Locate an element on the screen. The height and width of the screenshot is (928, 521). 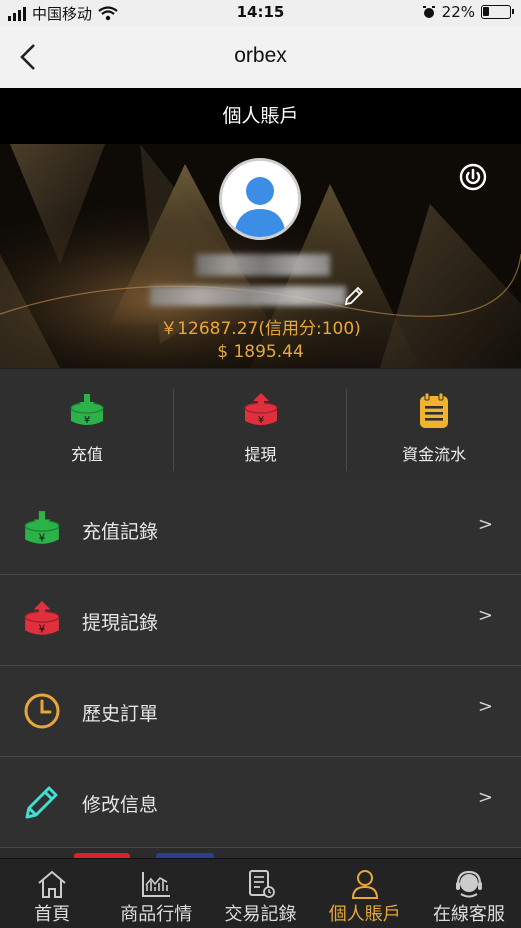
withdraw-button: ¥ 提現 is located at coordinates (261, 426).